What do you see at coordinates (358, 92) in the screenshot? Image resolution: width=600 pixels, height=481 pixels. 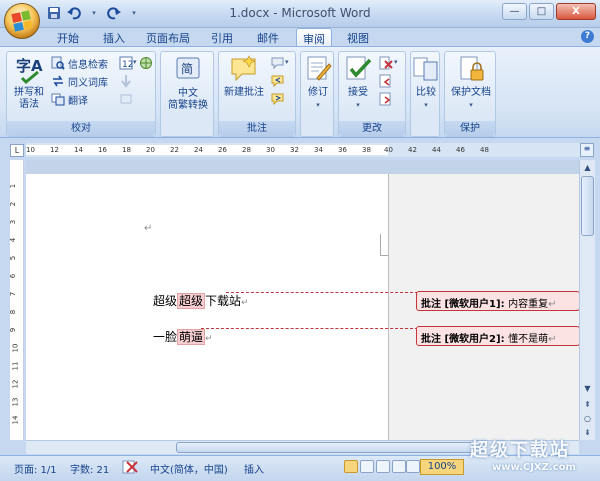 I see `accept-label: 接受` at bounding box center [358, 92].